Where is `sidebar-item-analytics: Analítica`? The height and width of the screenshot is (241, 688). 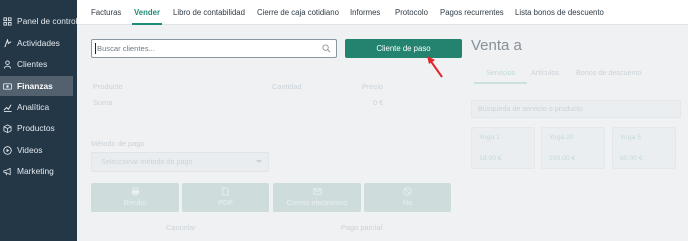 sidebar-item-analytics: Analítica is located at coordinates (37, 107).